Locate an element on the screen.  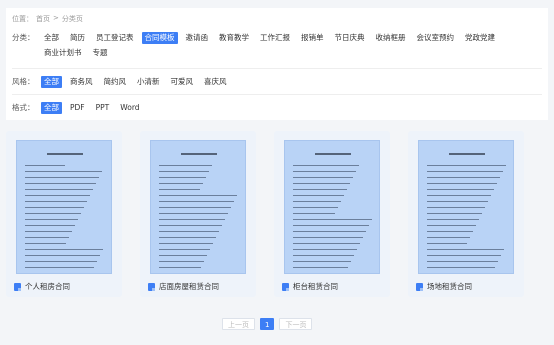
style-option: 小清新 is located at coordinates (148, 82).